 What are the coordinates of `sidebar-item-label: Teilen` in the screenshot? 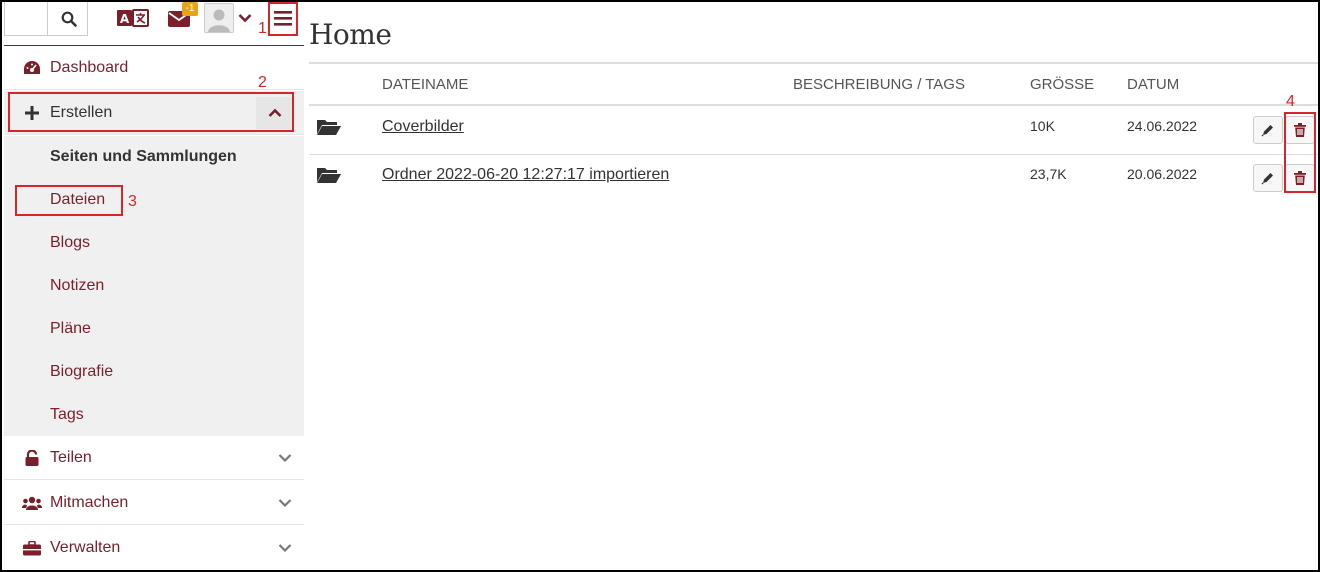 It's located at (71, 457).